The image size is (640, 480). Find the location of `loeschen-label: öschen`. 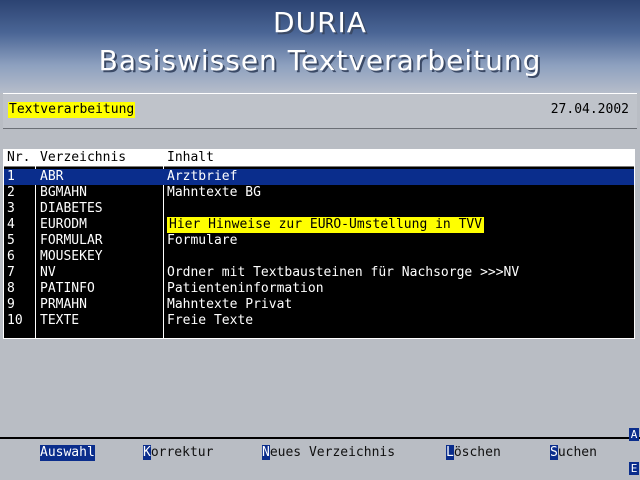

loeschen-label: öschen is located at coordinates (477, 452).